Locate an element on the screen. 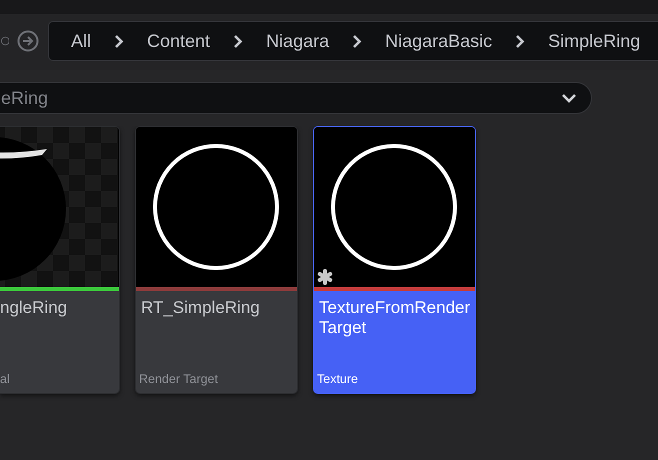  forward-icon is located at coordinates (28, 41).